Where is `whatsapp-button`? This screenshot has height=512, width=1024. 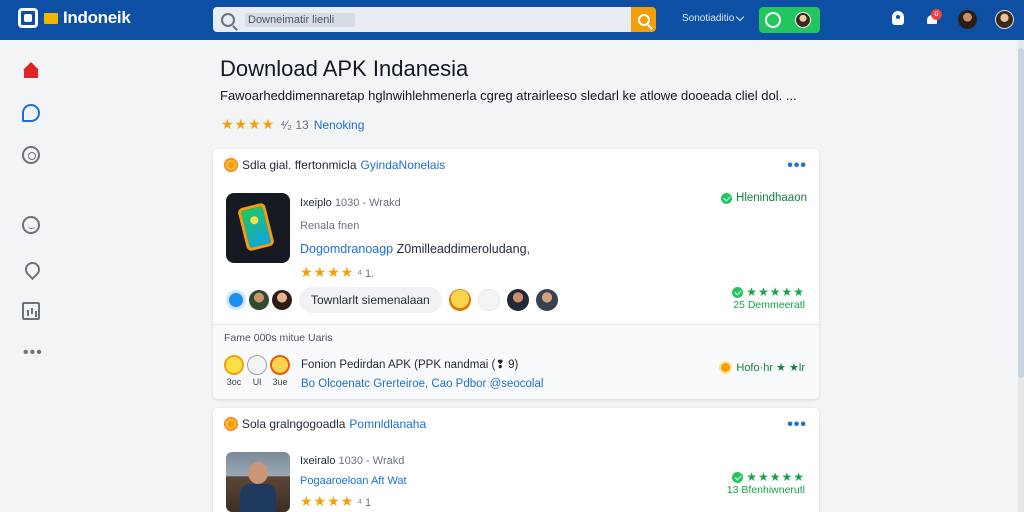
whatsapp-button is located at coordinates (789, 20).